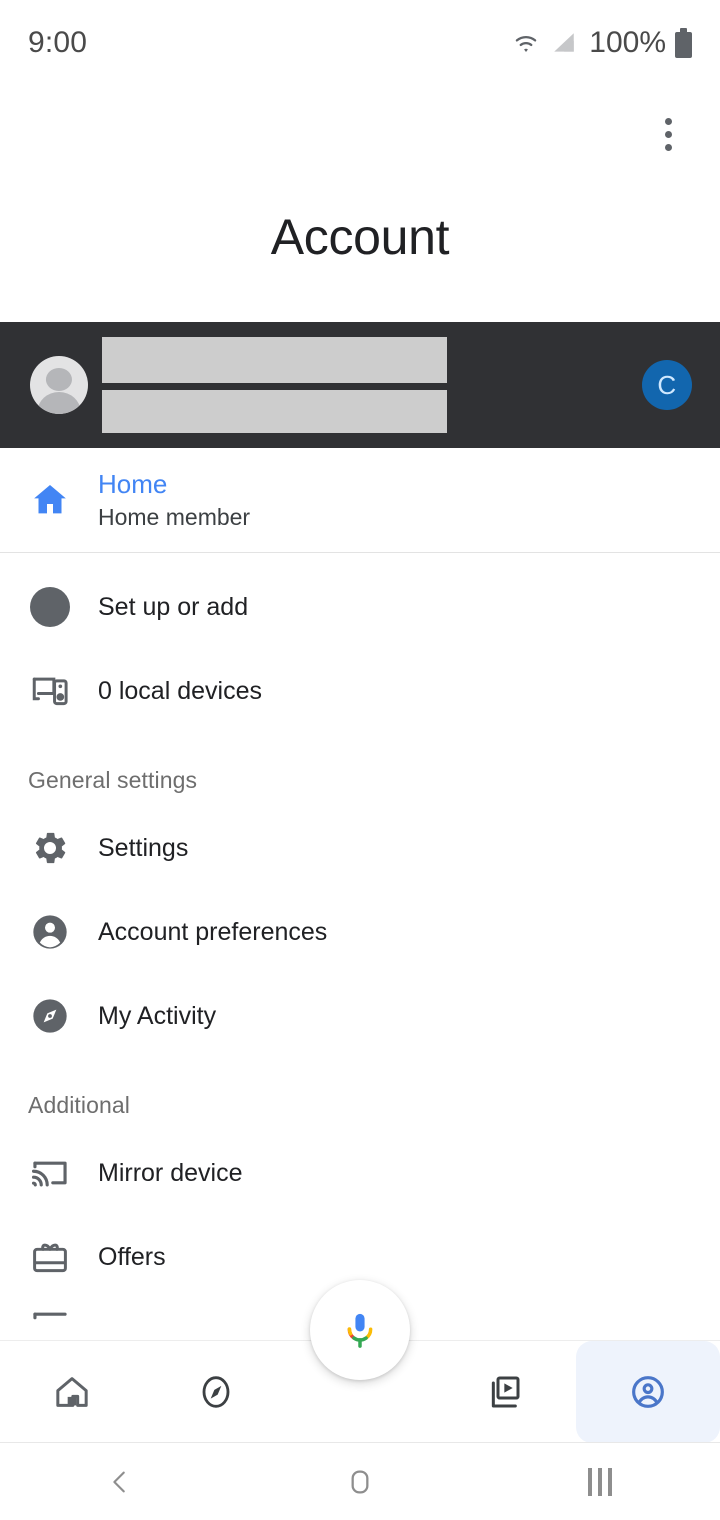 This screenshot has width=720, height=1520. Describe the element at coordinates (133, 484) in the screenshot. I see `home-label: Home` at that location.